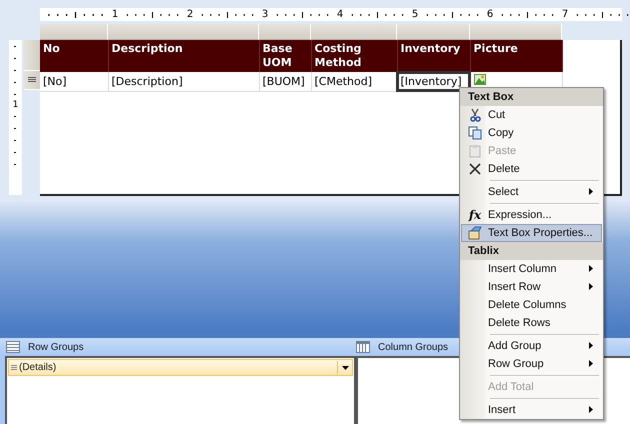 The image size is (630, 424). Describe the element at coordinates (475, 233) in the screenshot. I see `properties-icon` at that location.